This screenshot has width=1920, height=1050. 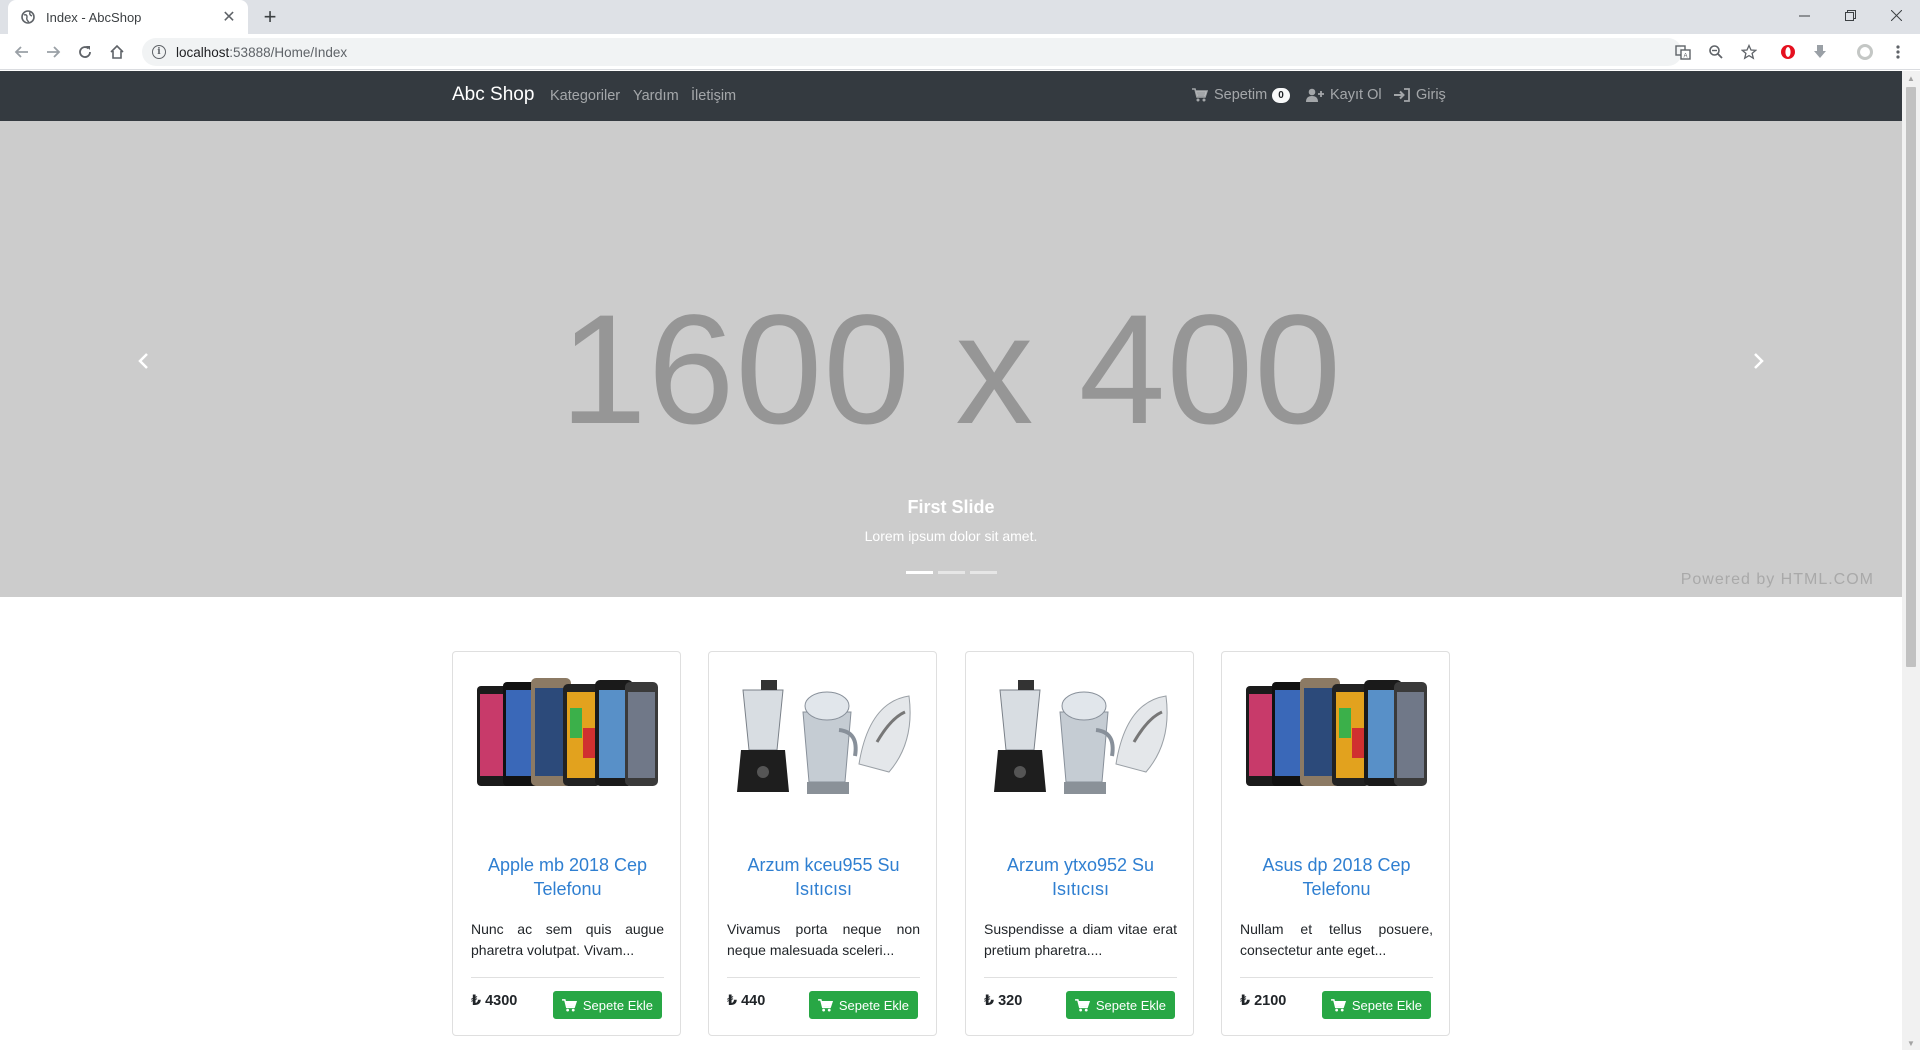 What do you see at coordinates (1850, 15) in the screenshot?
I see `restore-icon` at bounding box center [1850, 15].